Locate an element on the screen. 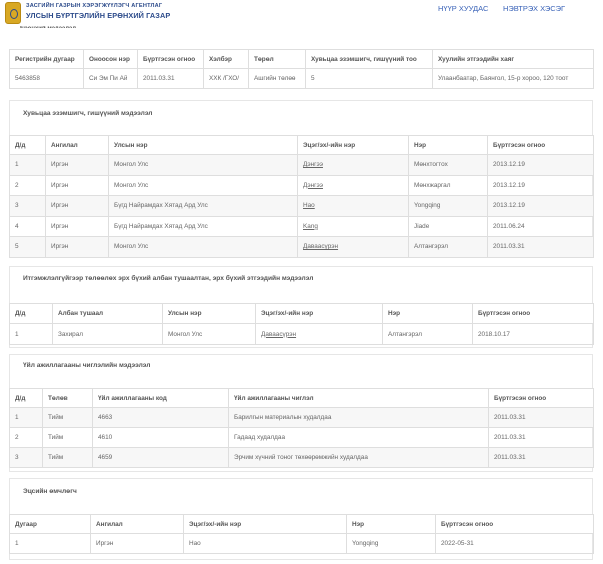 This screenshot has width=603, height=564. table-cell: 2018.10.17 is located at coordinates (533, 334).